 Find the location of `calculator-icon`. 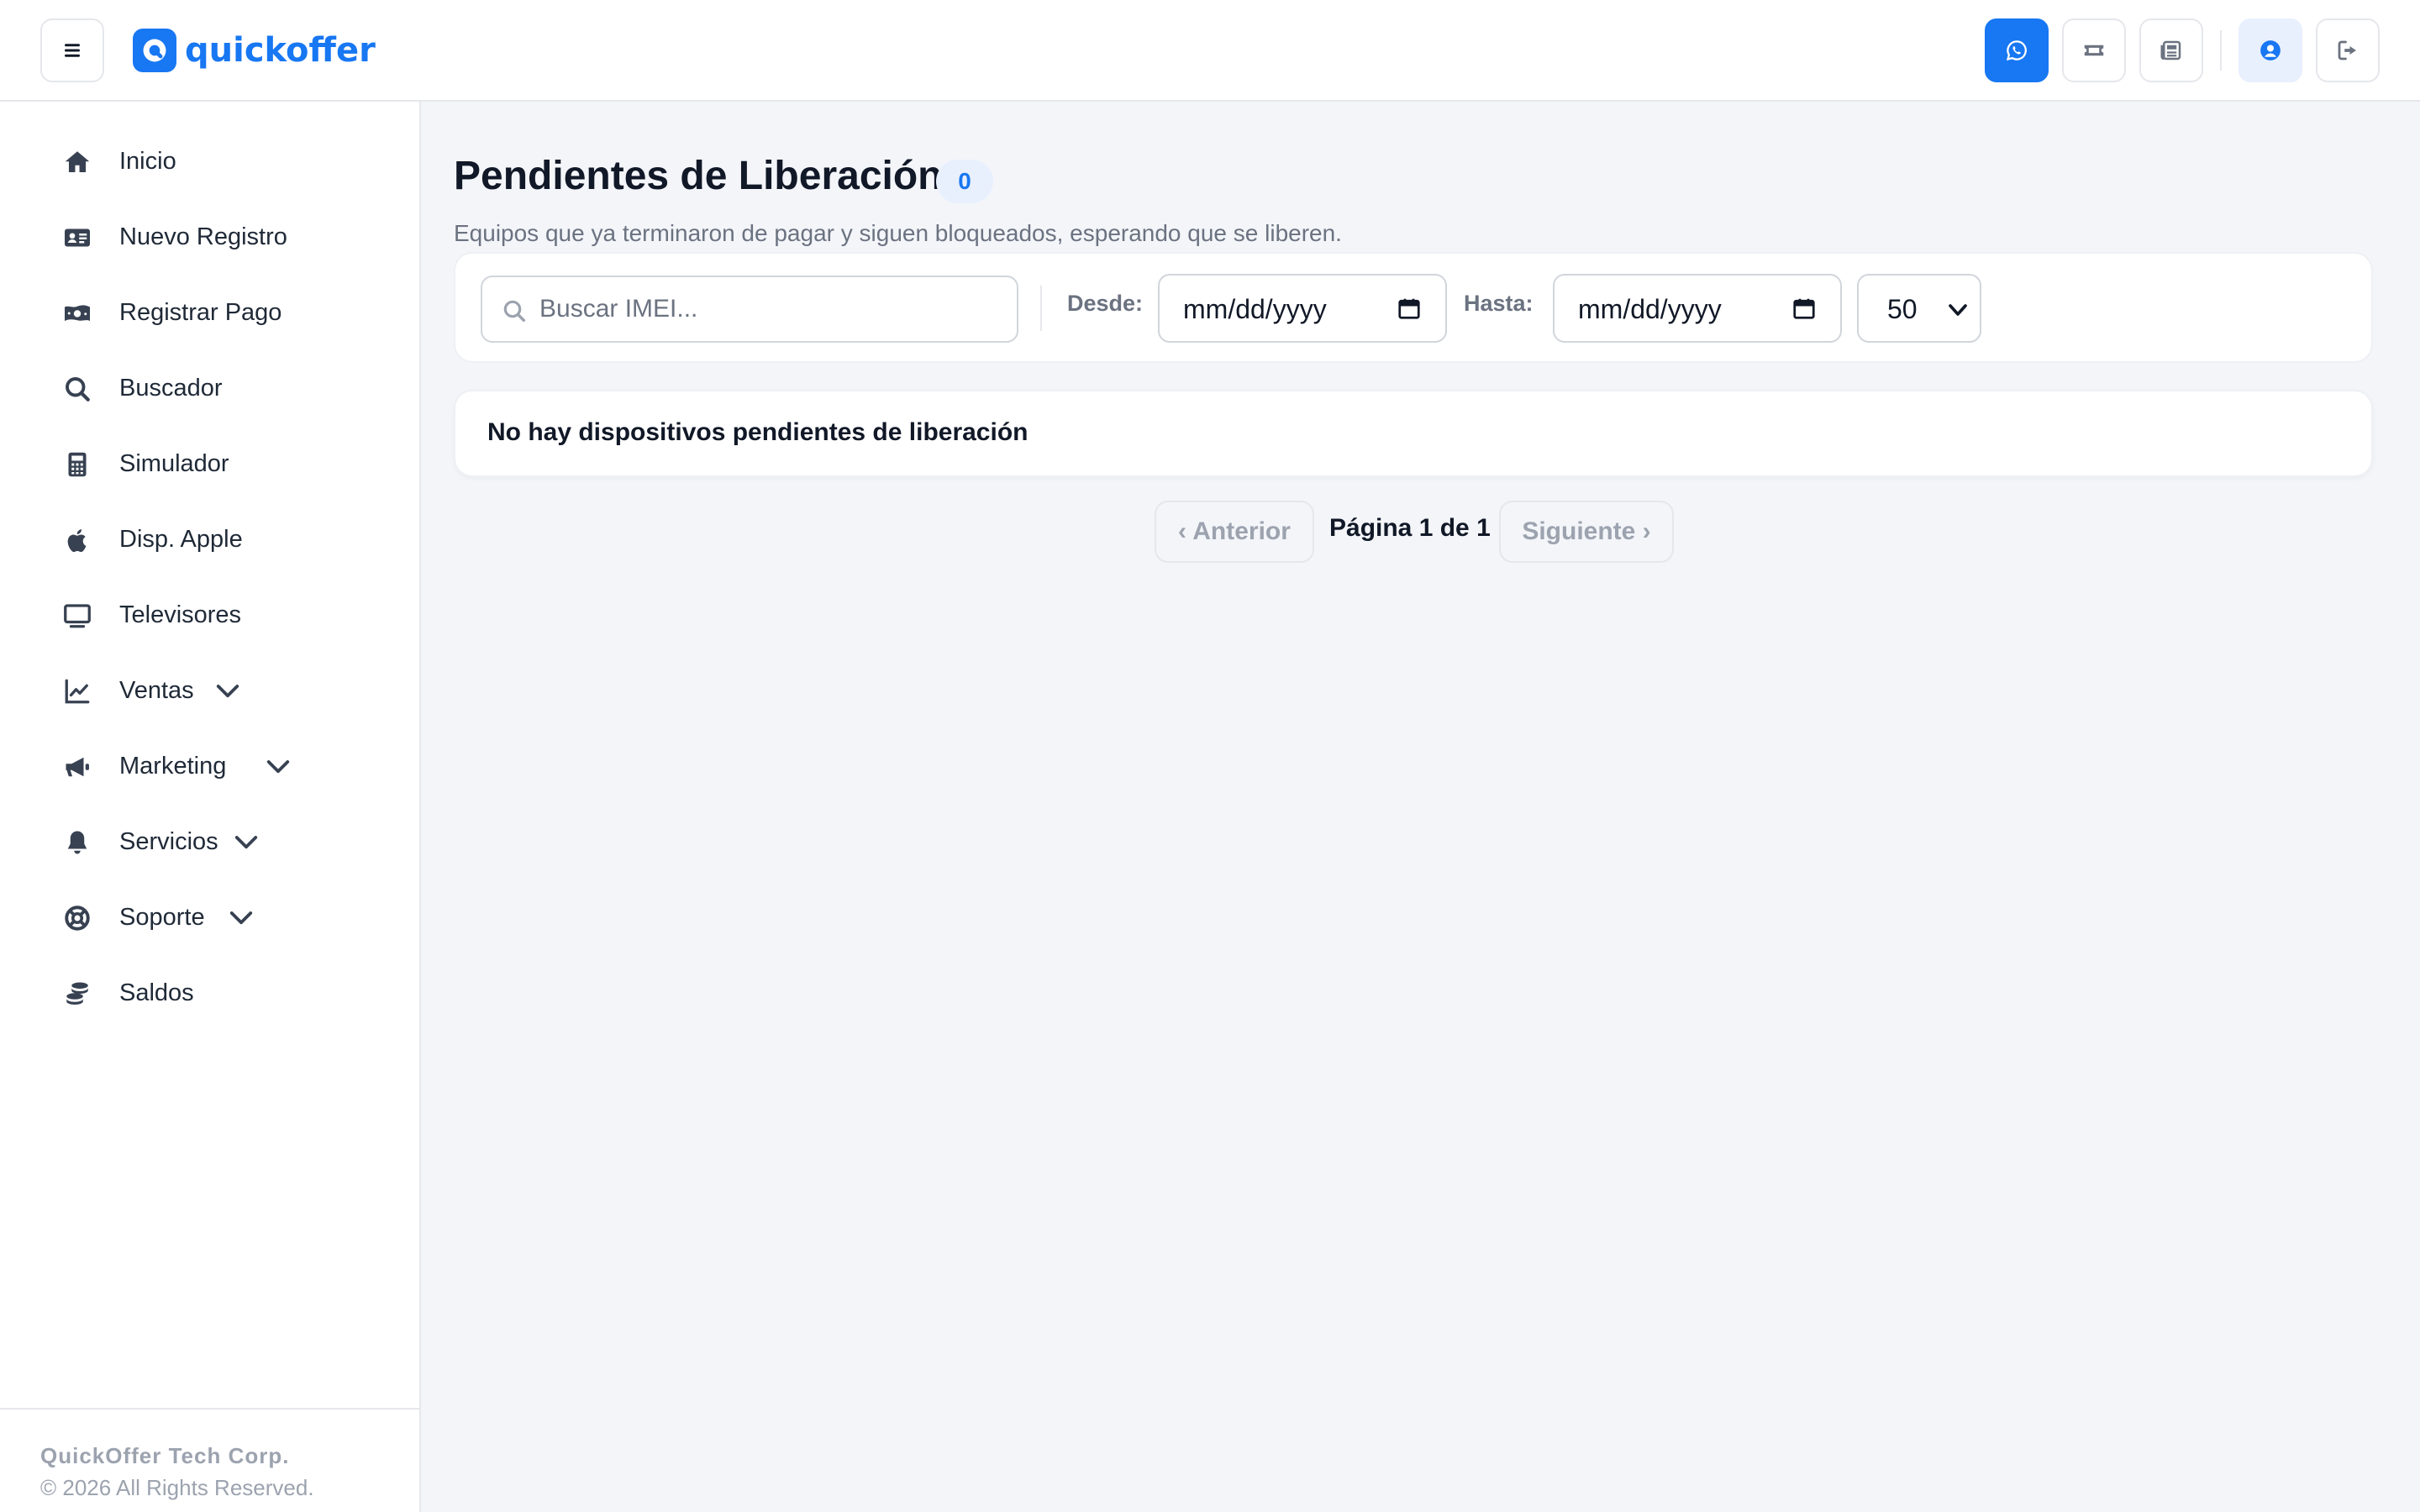

calculator-icon is located at coordinates (77, 464).